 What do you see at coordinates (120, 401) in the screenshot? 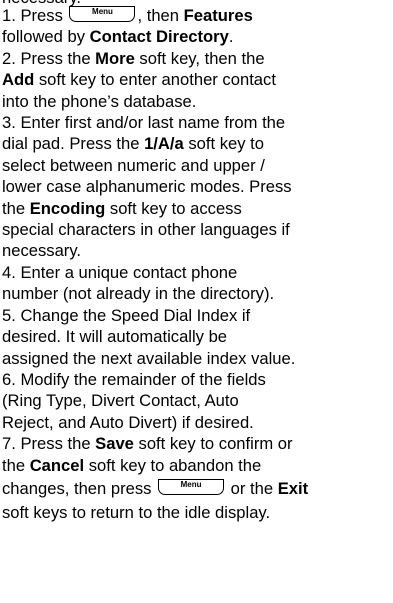
I see `step-6-line-2: (Ring Type, Divert Contact, Auto` at bounding box center [120, 401].